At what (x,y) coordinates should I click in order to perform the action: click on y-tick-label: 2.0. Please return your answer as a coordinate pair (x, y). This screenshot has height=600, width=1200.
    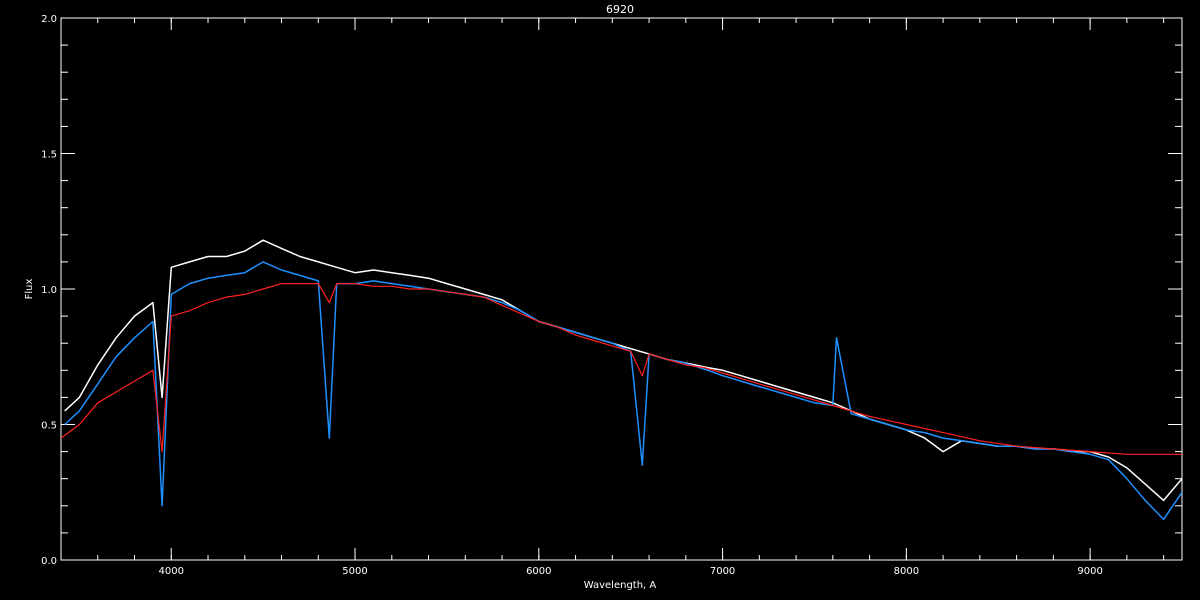
    Looking at the image, I should click on (49, 19).